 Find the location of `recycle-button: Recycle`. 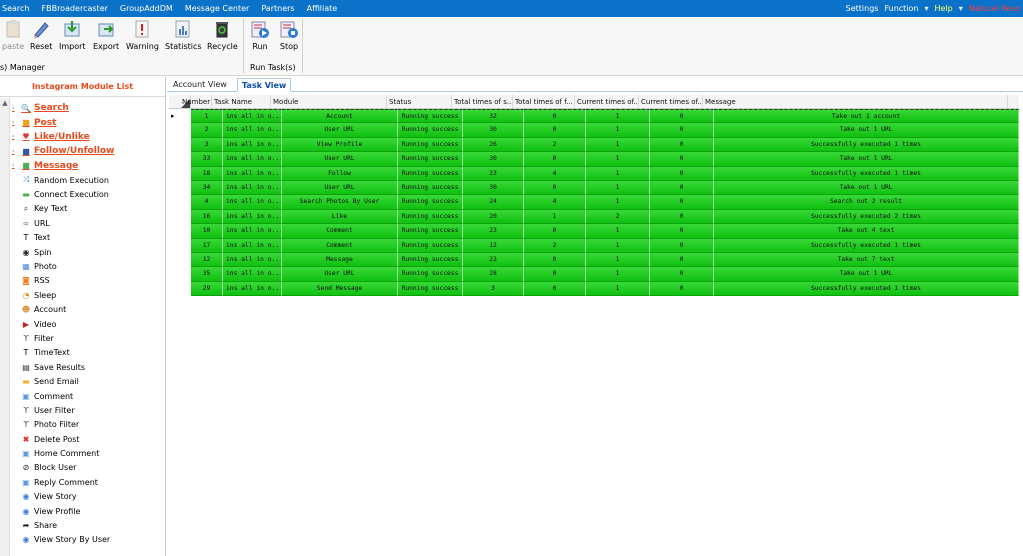

recycle-button: Recycle is located at coordinates (222, 35).